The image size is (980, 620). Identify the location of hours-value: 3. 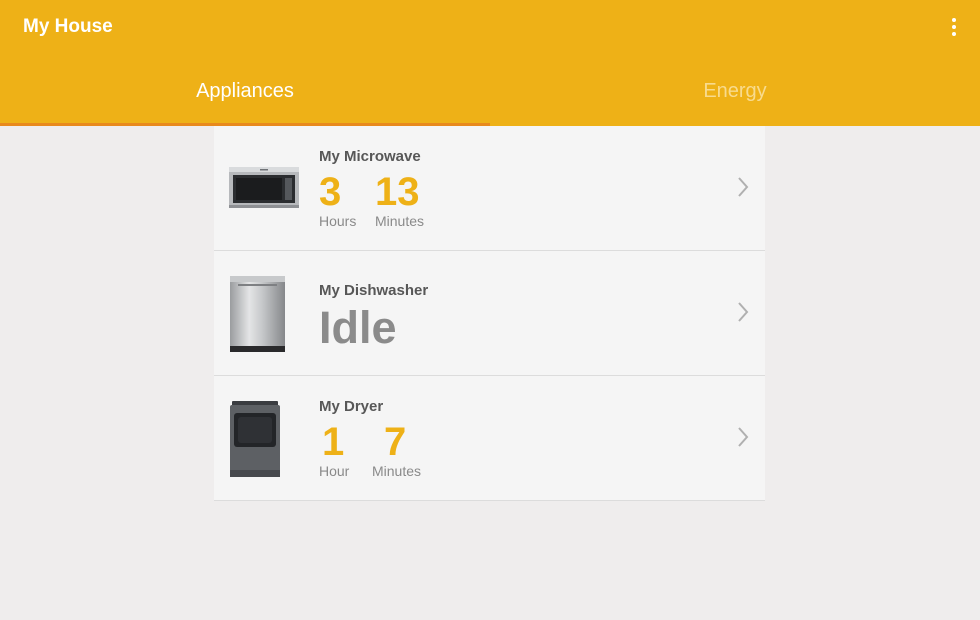
(330, 192).